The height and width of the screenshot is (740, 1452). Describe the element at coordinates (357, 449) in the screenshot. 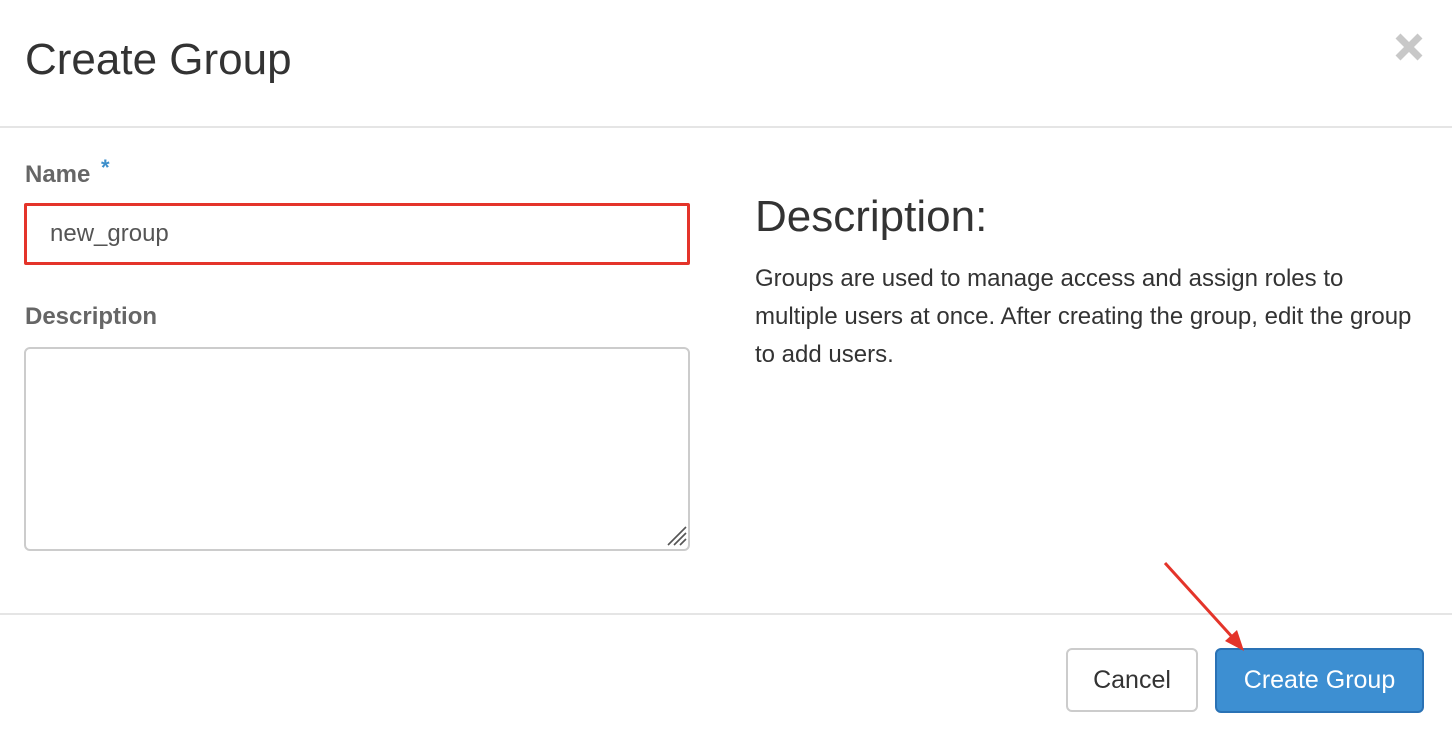

I see `description-textarea` at that location.